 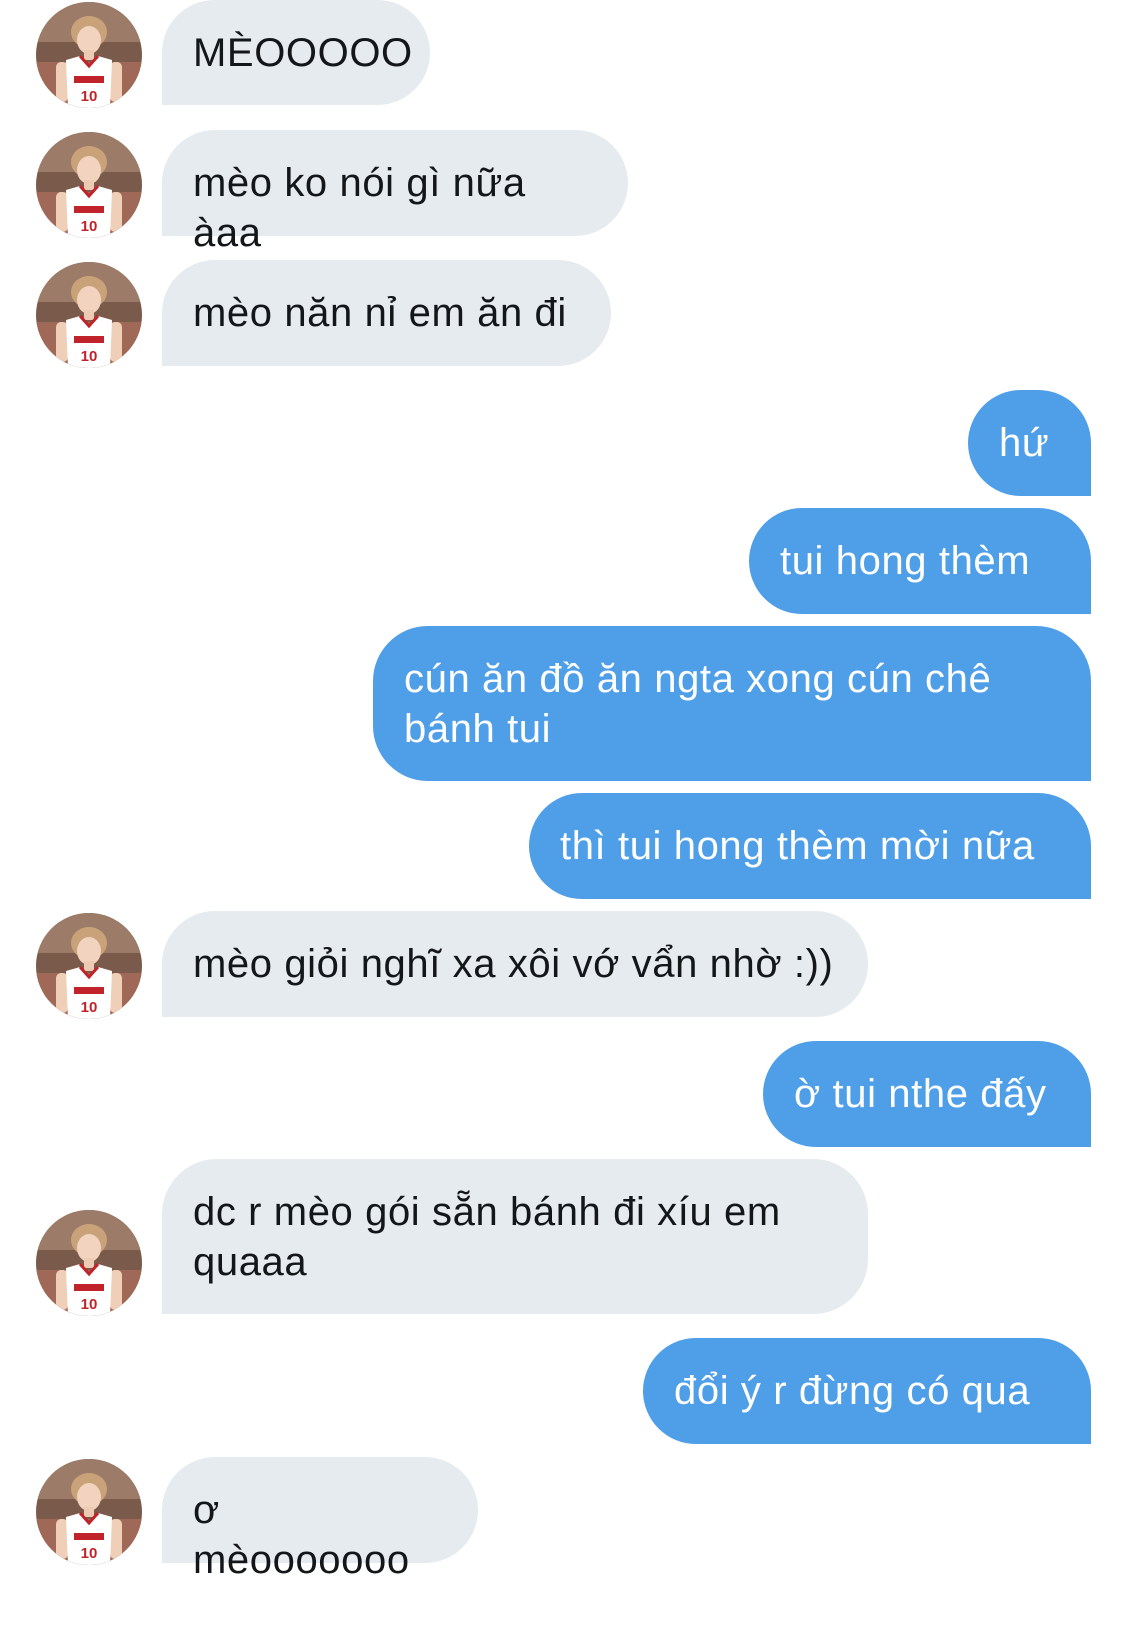 What do you see at coordinates (810, 846) in the screenshot?
I see `outgoing-message-bubble: thì tui hong thèm mời nữa` at bounding box center [810, 846].